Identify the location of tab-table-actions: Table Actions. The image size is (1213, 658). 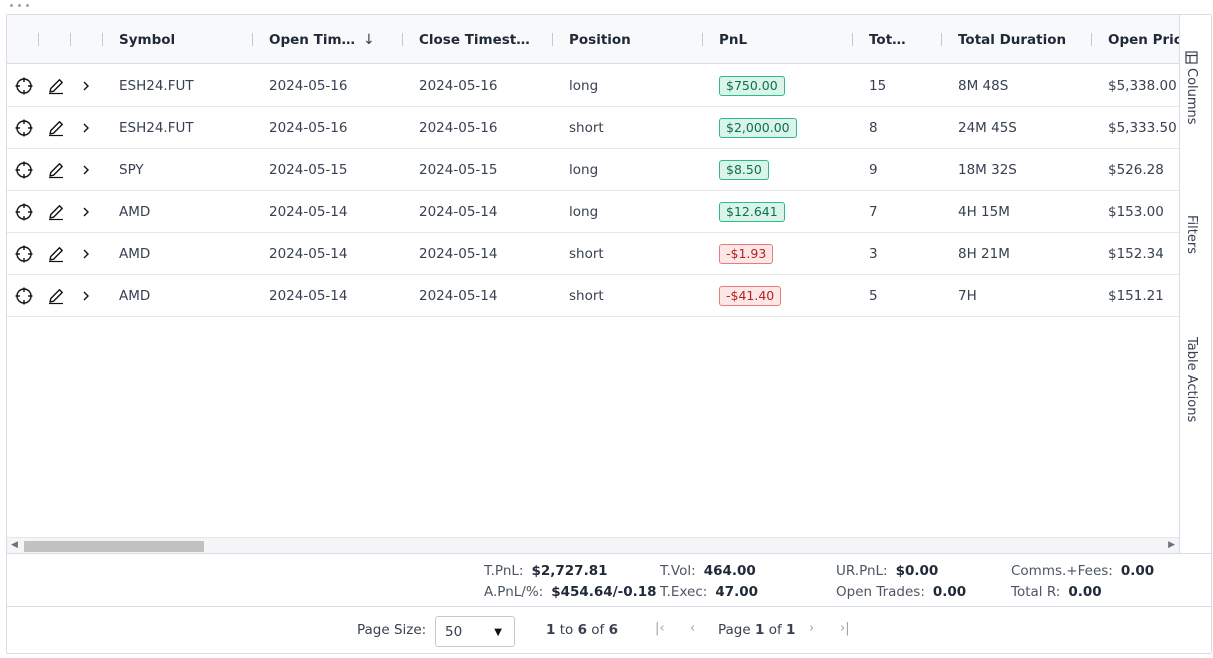
(1191, 379).